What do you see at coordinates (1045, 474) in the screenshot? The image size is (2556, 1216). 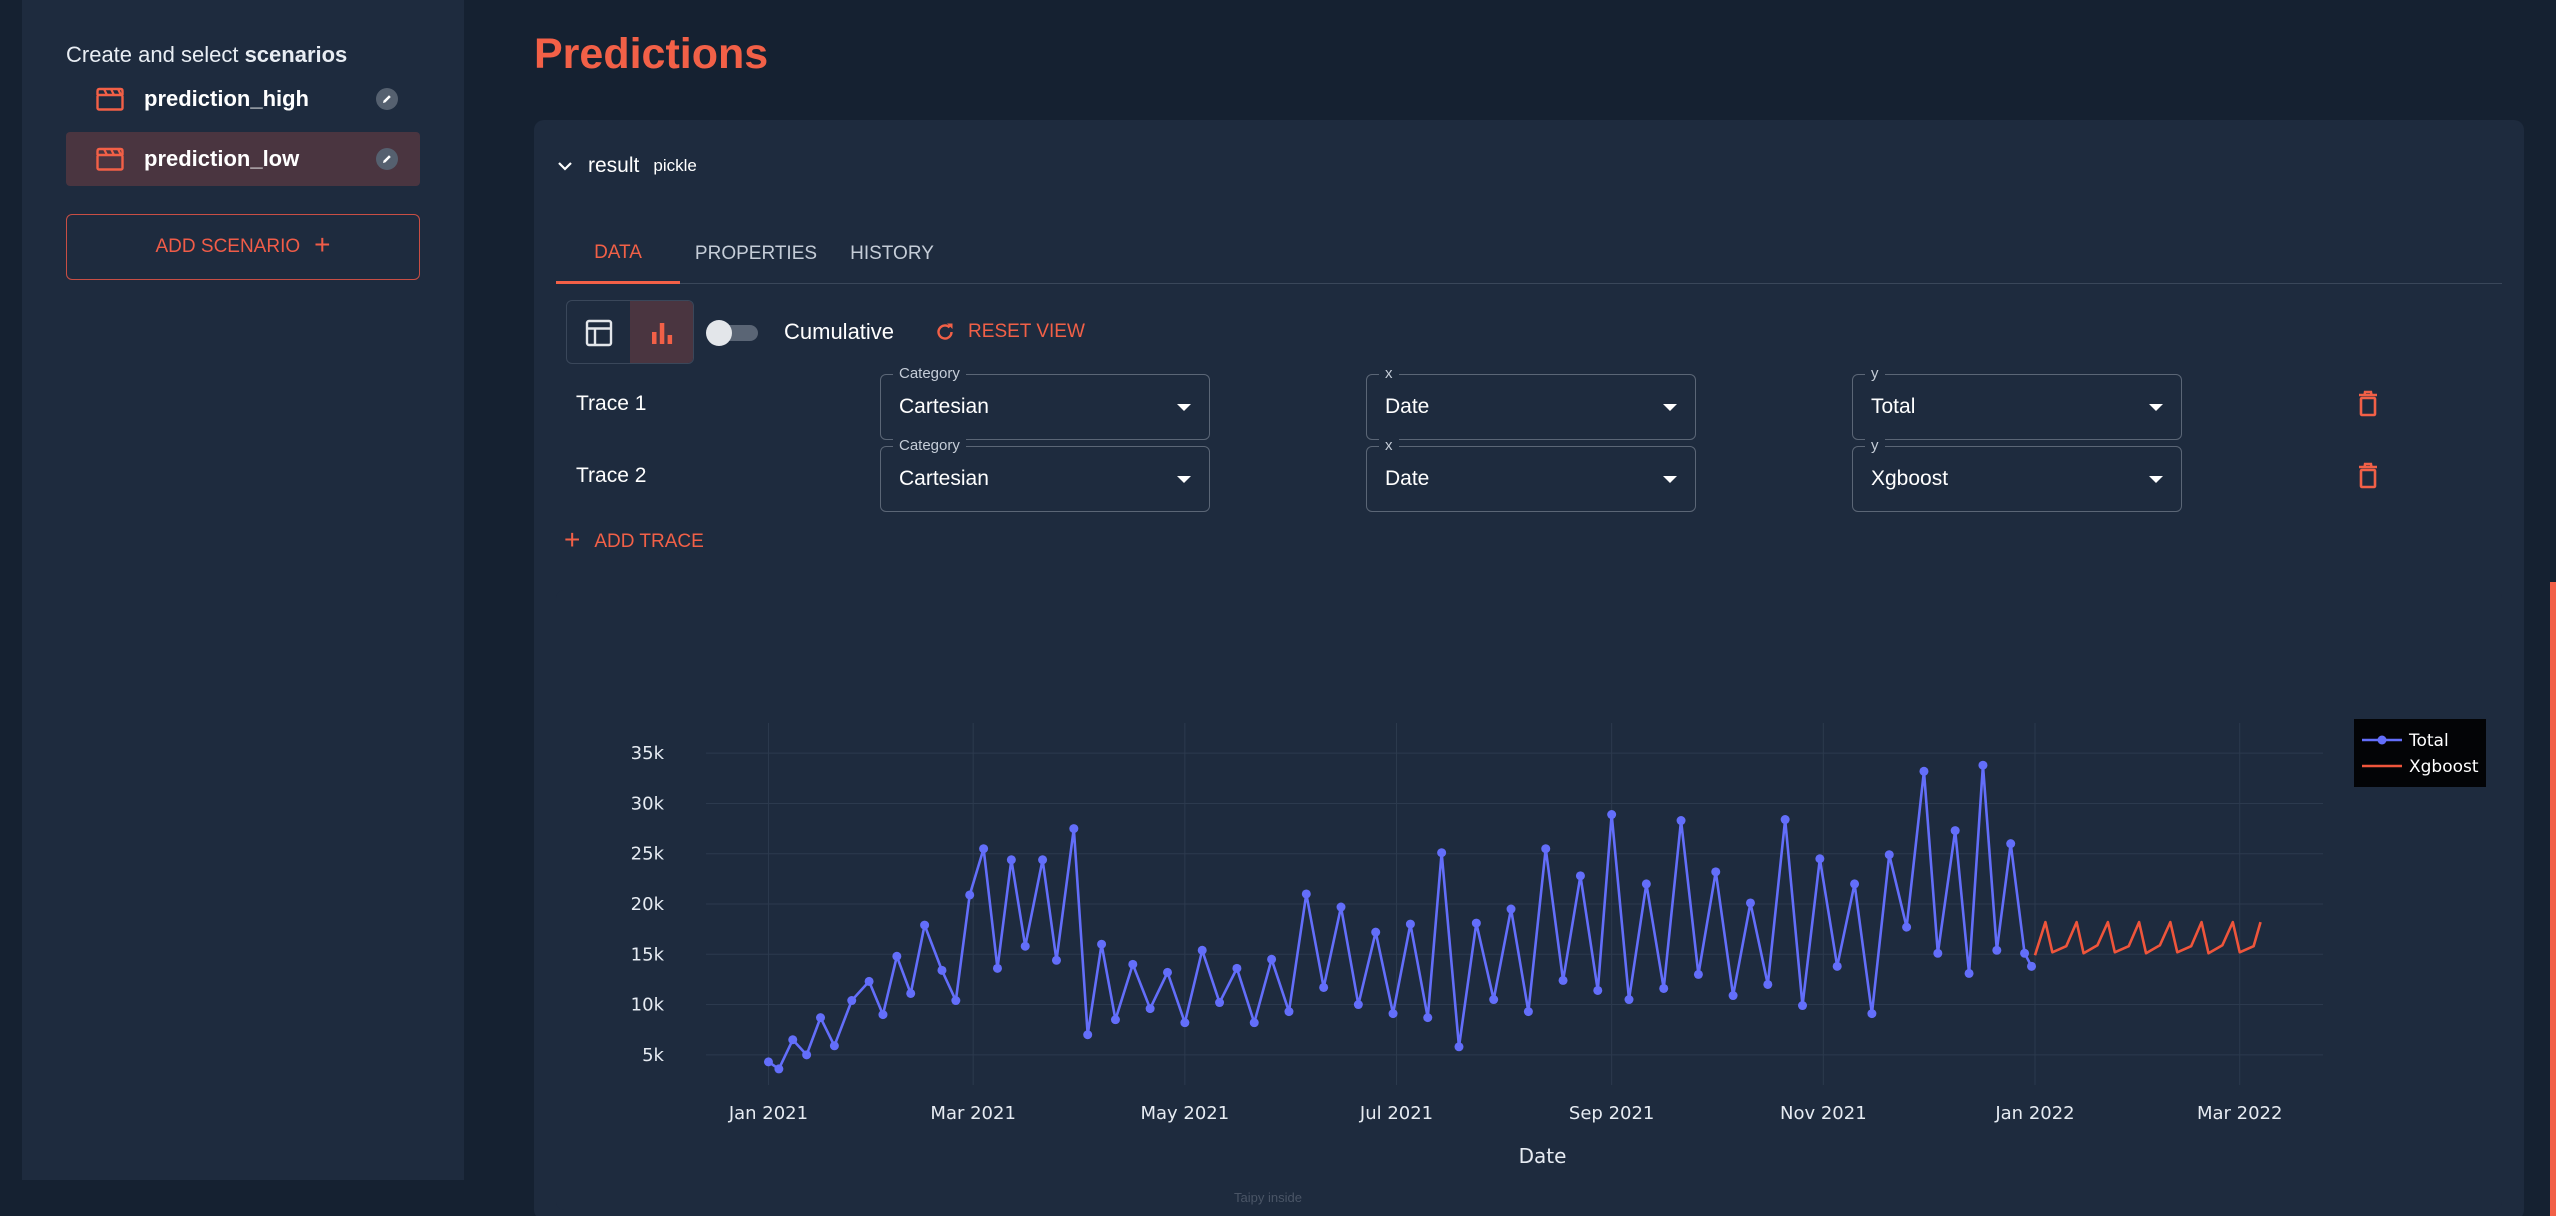 I see `trace-2-category-select: Category Cartesian` at bounding box center [1045, 474].